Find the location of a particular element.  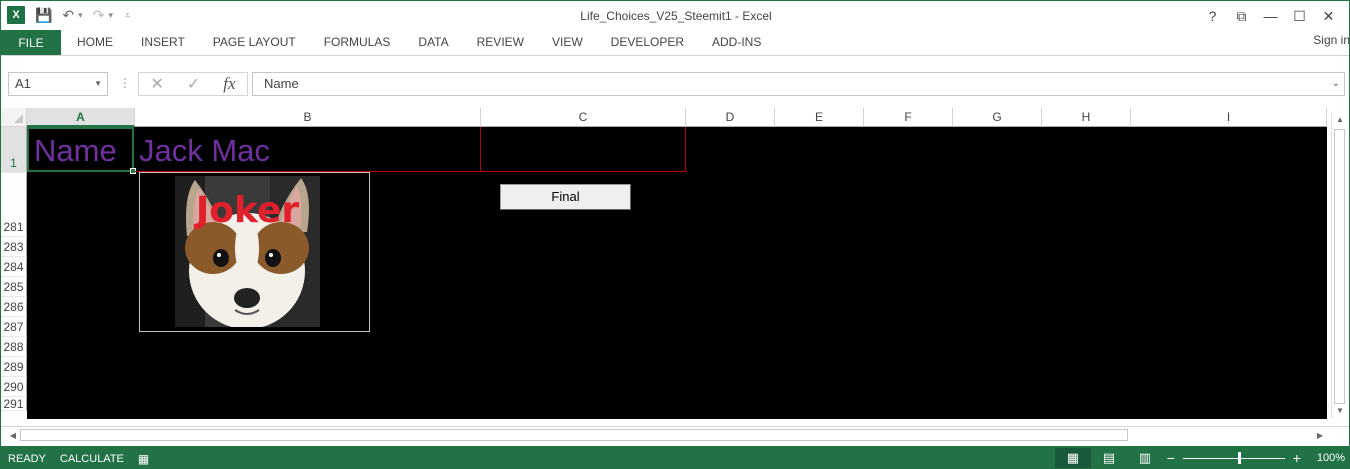

vertical-scrollbar: ▲ ▼ is located at coordinates (1339, 265).